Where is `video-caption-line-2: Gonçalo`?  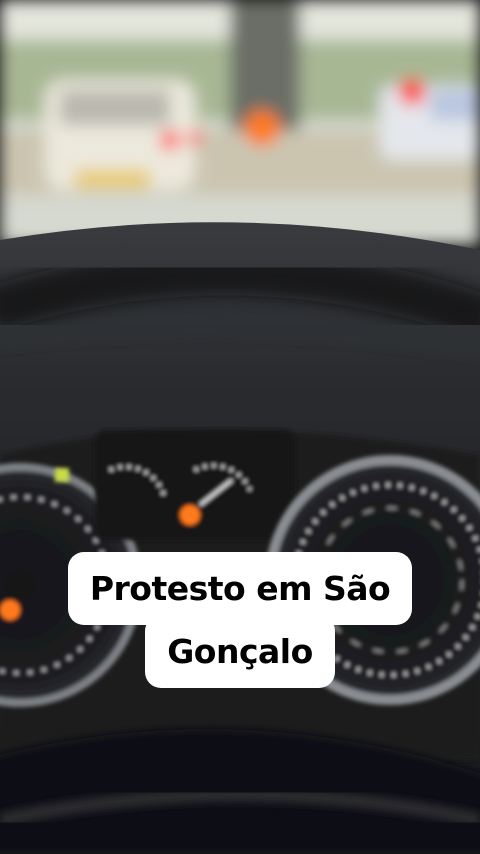 video-caption-line-2: Gonçalo is located at coordinates (240, 651).